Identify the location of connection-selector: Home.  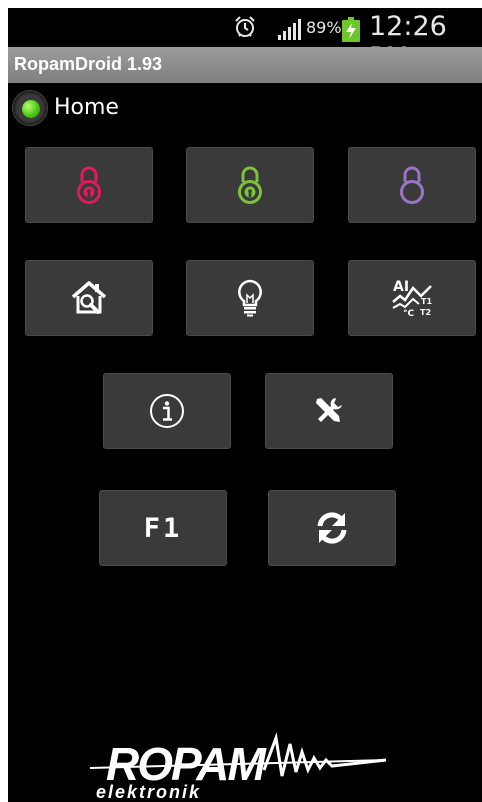
(158, 108).